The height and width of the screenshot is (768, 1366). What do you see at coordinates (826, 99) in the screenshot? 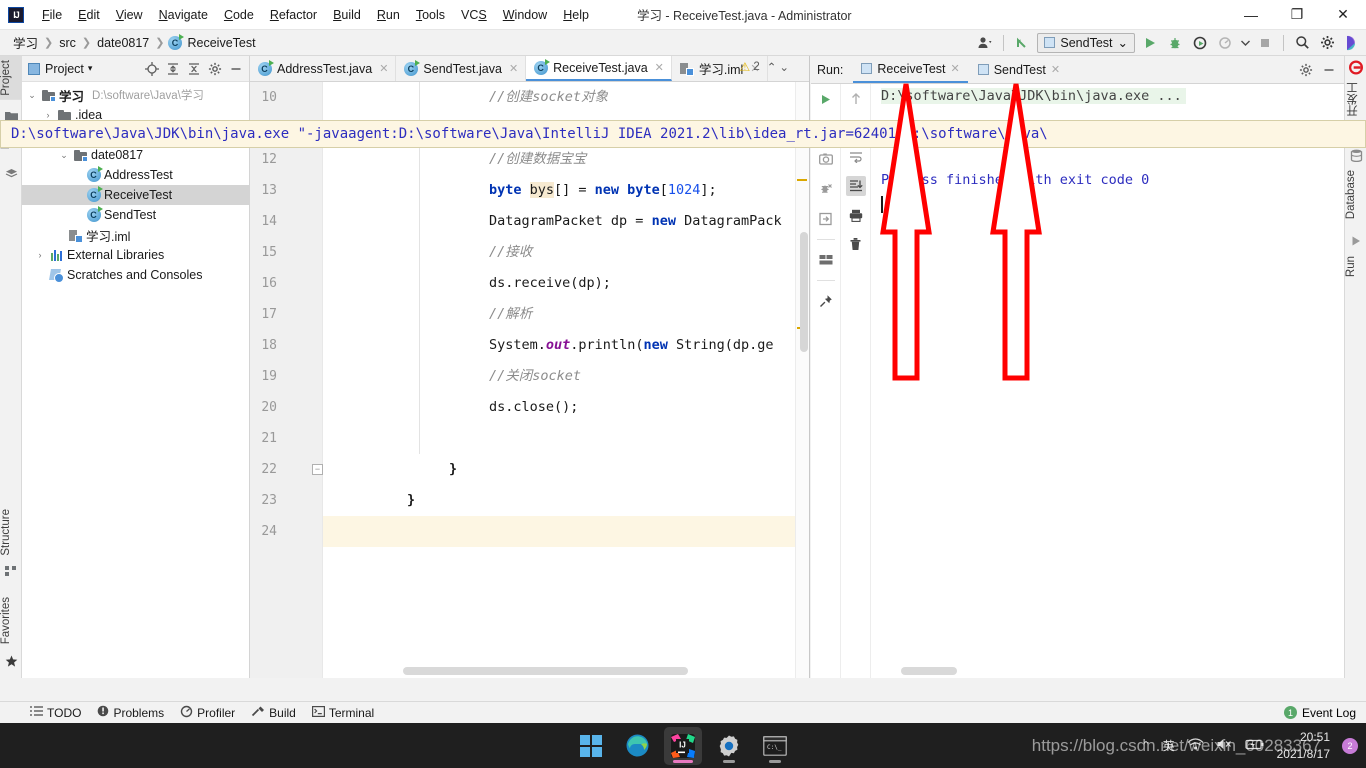
I see `rerun-icon` at bounding box center [826, 99].